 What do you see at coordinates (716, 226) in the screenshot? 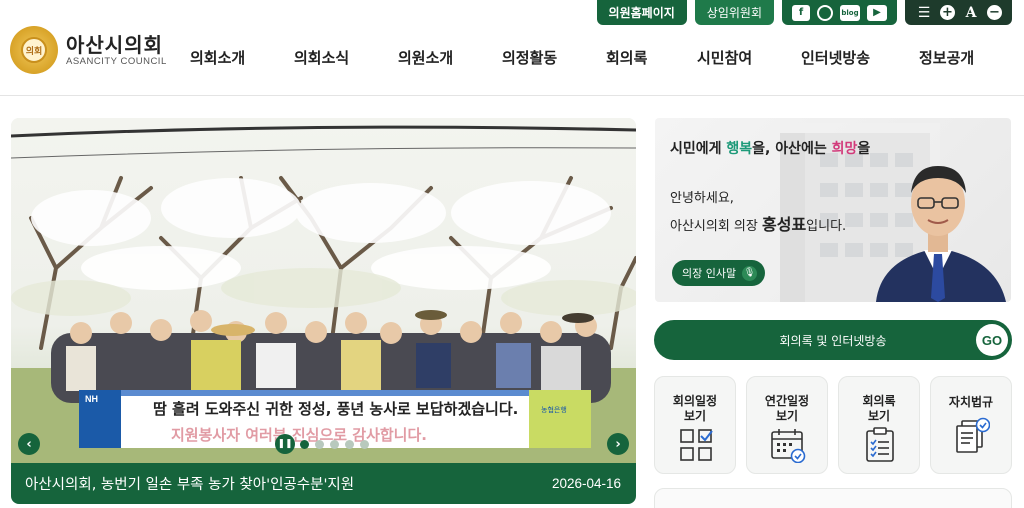
I see `greeting-part: 아산시의회 의장` at bounding box center [716, 226].